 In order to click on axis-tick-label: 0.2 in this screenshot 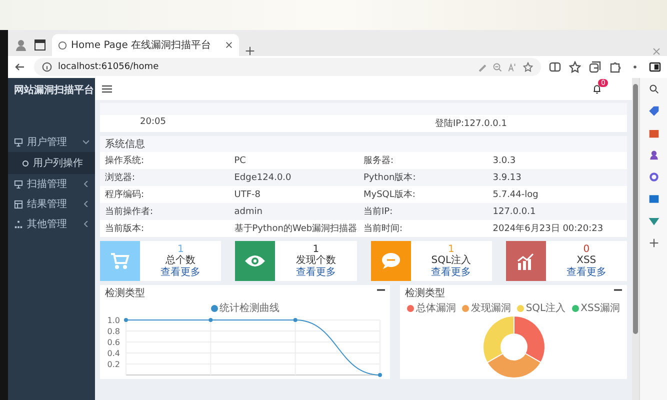, I will do `click(113, 364)`.